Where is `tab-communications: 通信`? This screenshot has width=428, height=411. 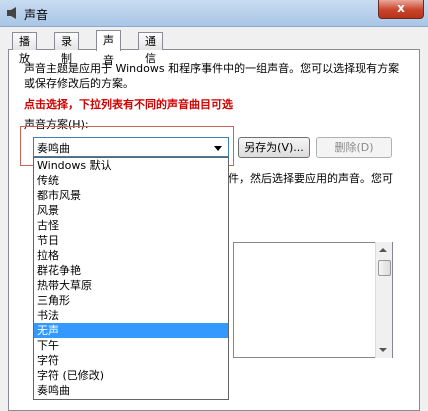 tab-communications: 通信 is located at coordinates (150, 48).